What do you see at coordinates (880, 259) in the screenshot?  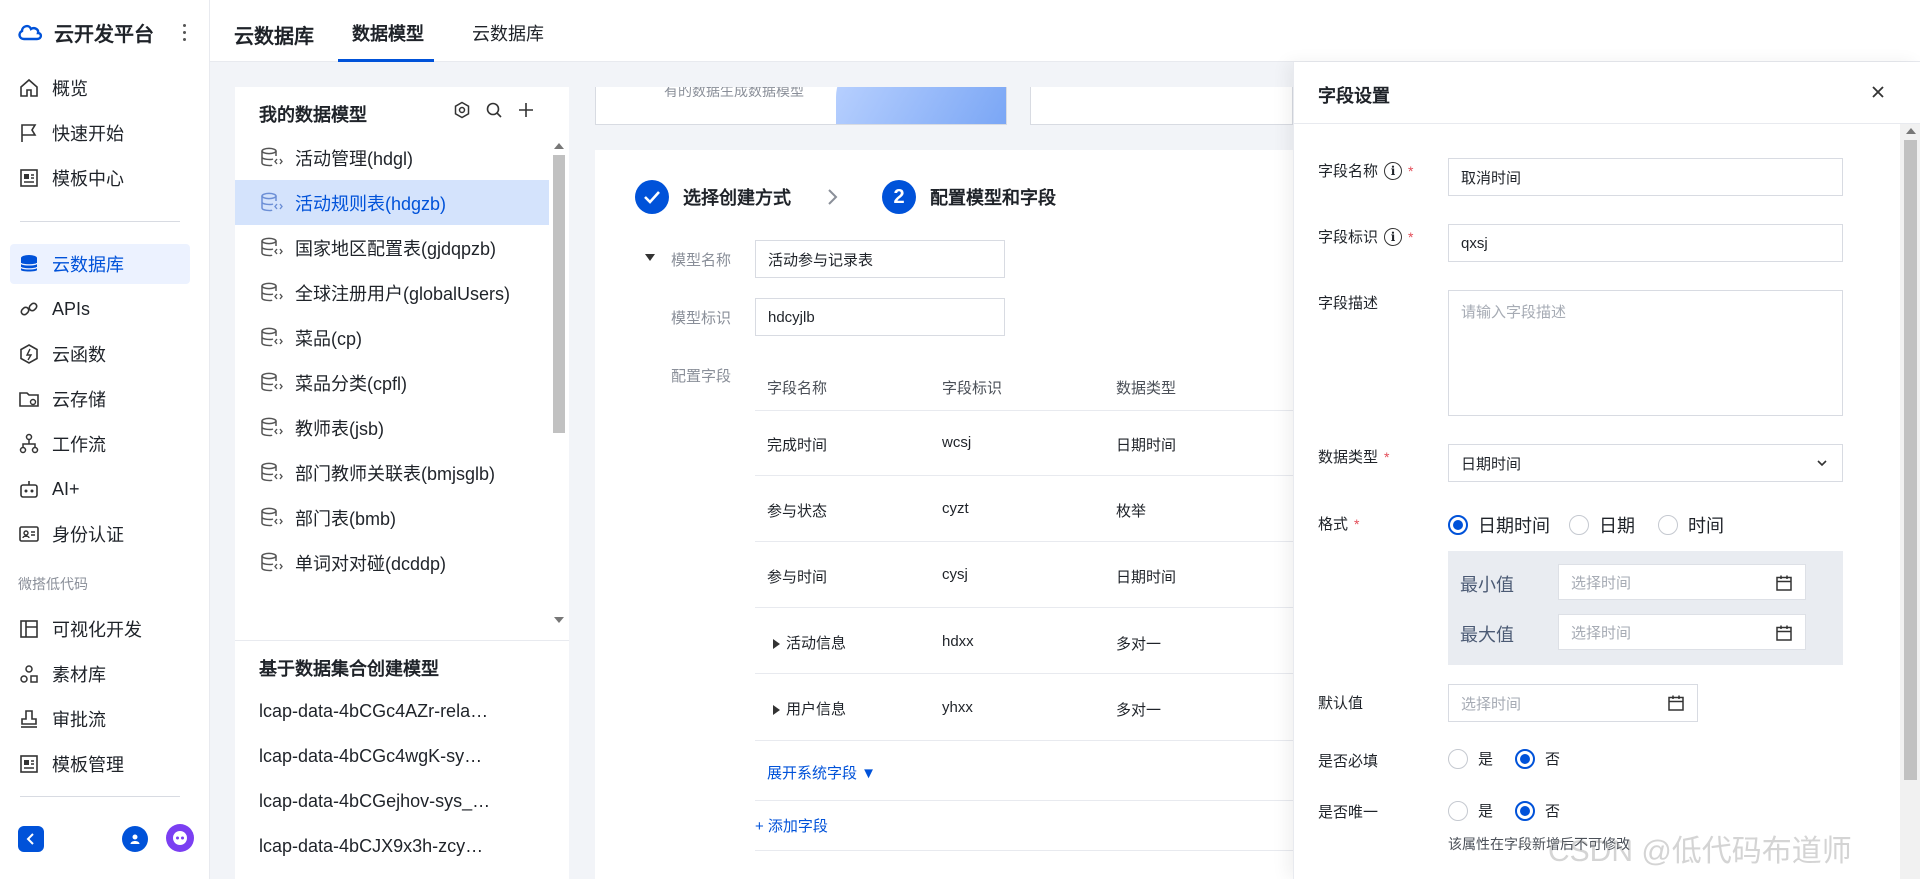 I see `model-name-input: 活动参与记录表` at bounding box center [880, 259].